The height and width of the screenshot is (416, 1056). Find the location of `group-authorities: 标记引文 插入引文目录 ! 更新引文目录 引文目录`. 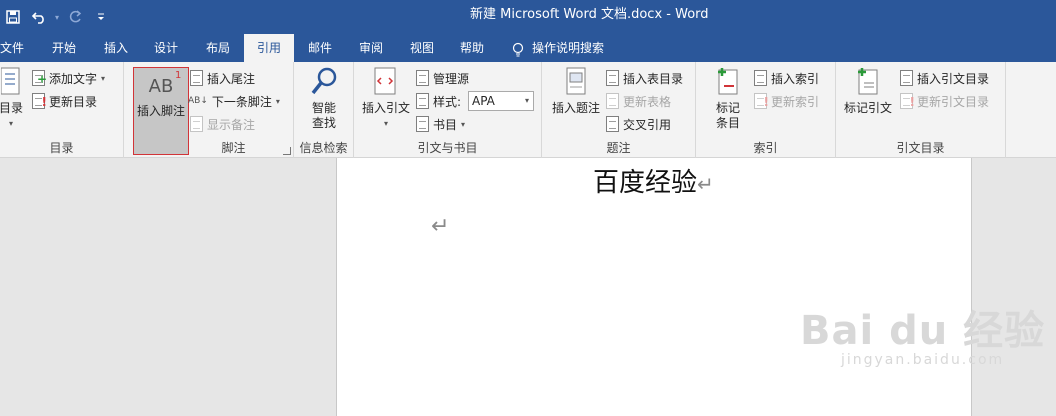

group-authorities: 标记引文 插入引文目录 ! 更新引文目录 引文目录 is located at coordinates (921, 110).